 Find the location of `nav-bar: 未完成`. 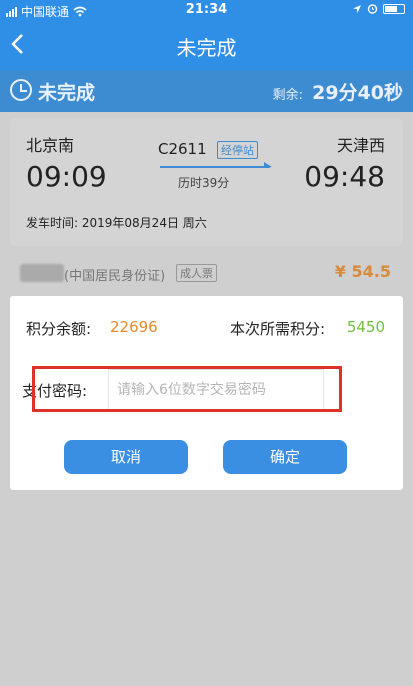

nav-bar: 未完成 is located at coordinates (206, 45).